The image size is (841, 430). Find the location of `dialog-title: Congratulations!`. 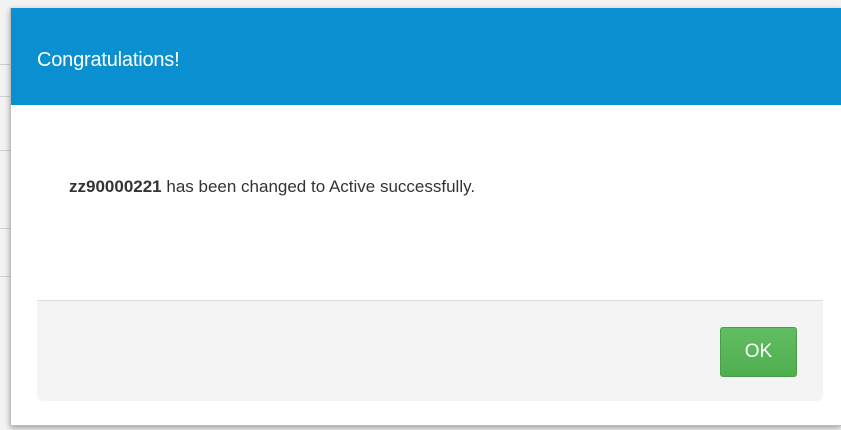

dialog-title: Congratulations! is located at coordinates (108, 60).